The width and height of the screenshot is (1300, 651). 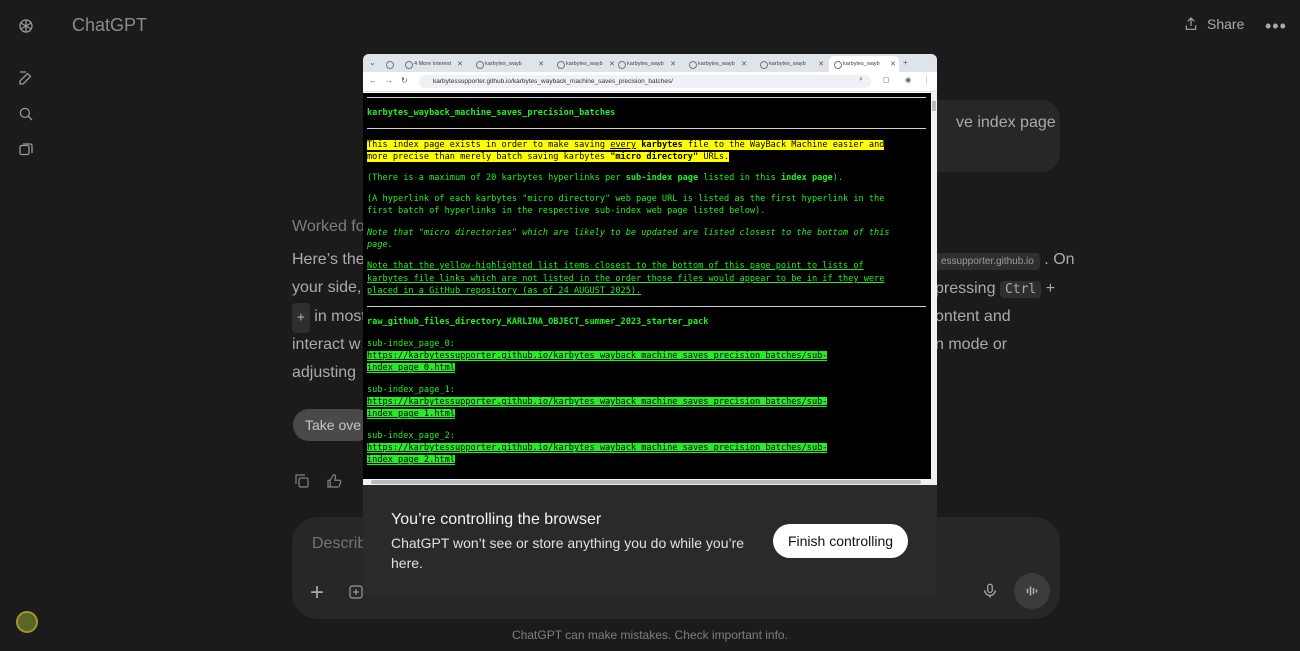 What do you see at coordinates (372, 62) in the screenshot?
I see `tab-list-chevron-icon: ⌄` at bounding box center [372, 62].